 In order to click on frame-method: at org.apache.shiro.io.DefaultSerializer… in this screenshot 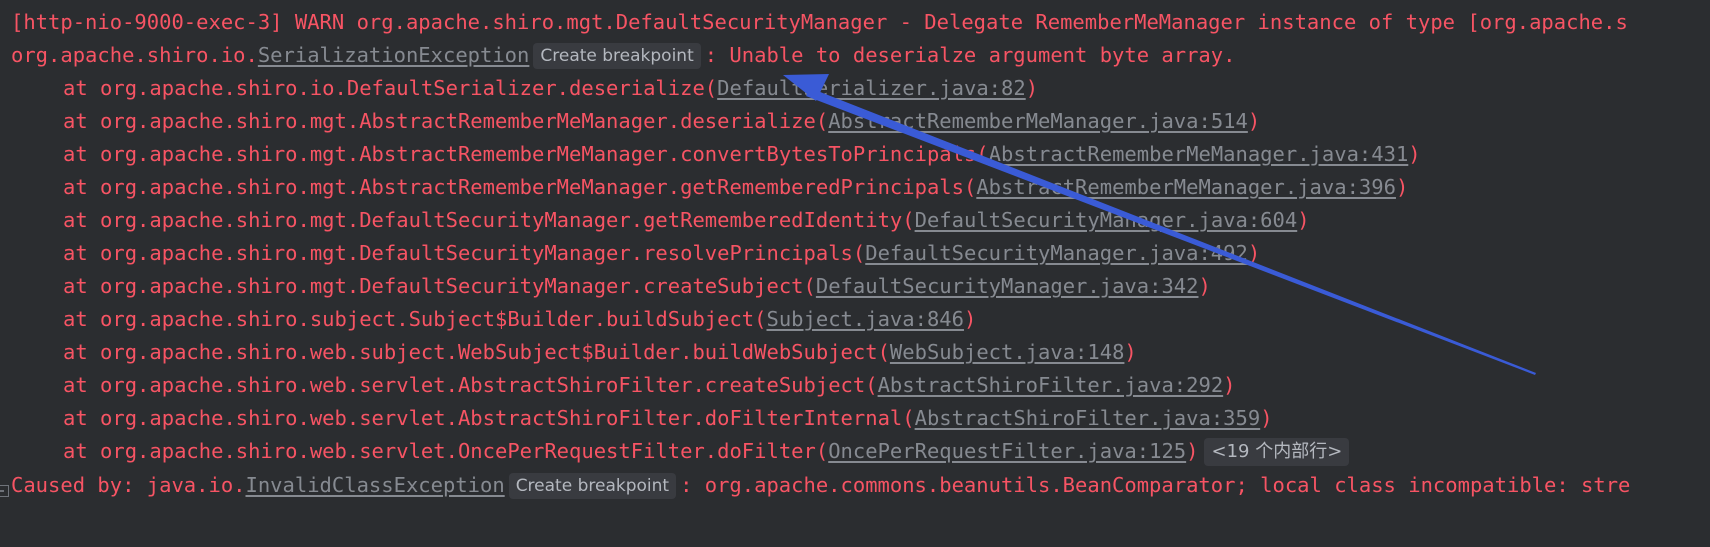, I will do `click(390, 88)`.